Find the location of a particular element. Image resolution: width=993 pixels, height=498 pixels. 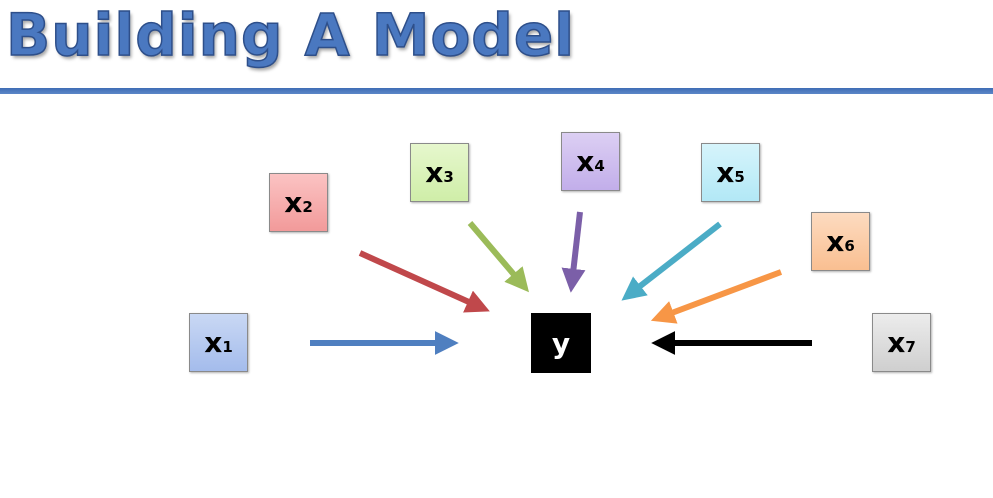

input-box-x2: x2 is located at coordinates (298, 202).